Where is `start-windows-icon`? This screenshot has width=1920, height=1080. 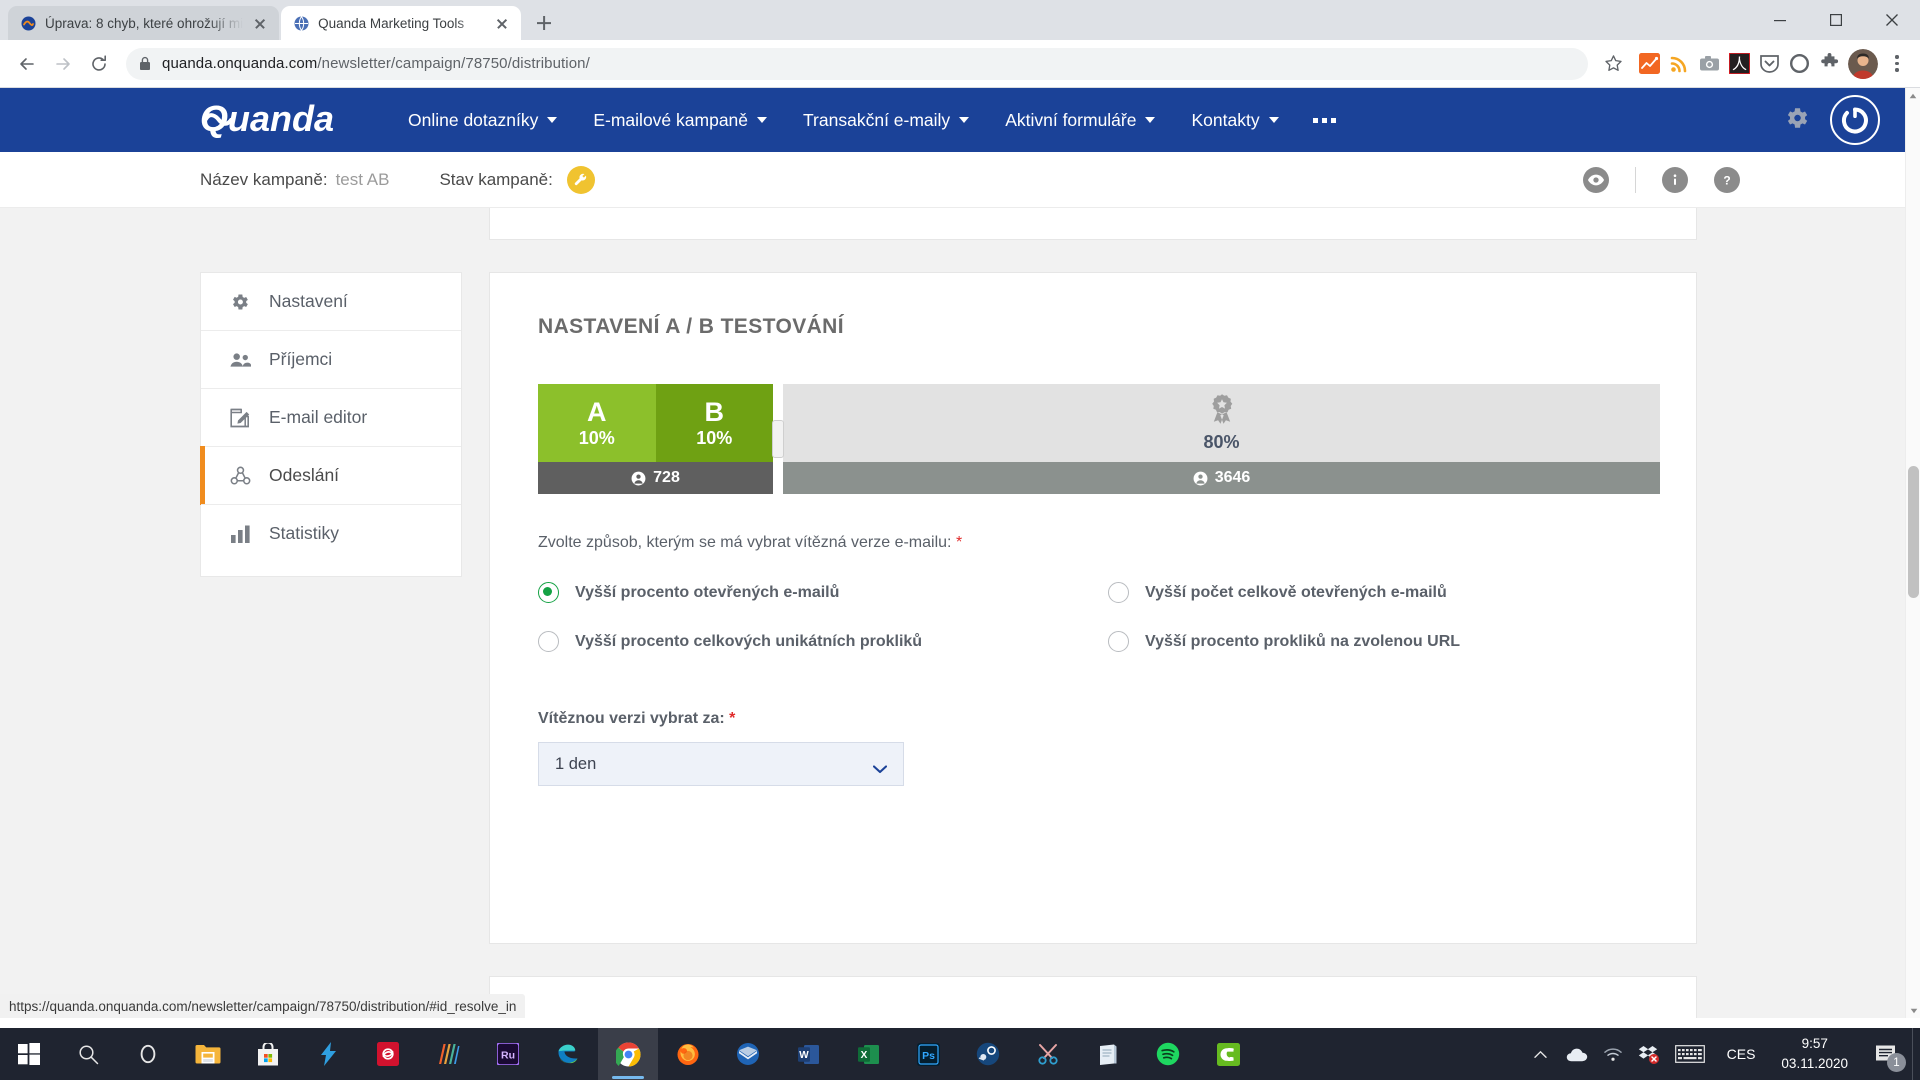
start-windows-icon is located at coordinates (29, 1054).